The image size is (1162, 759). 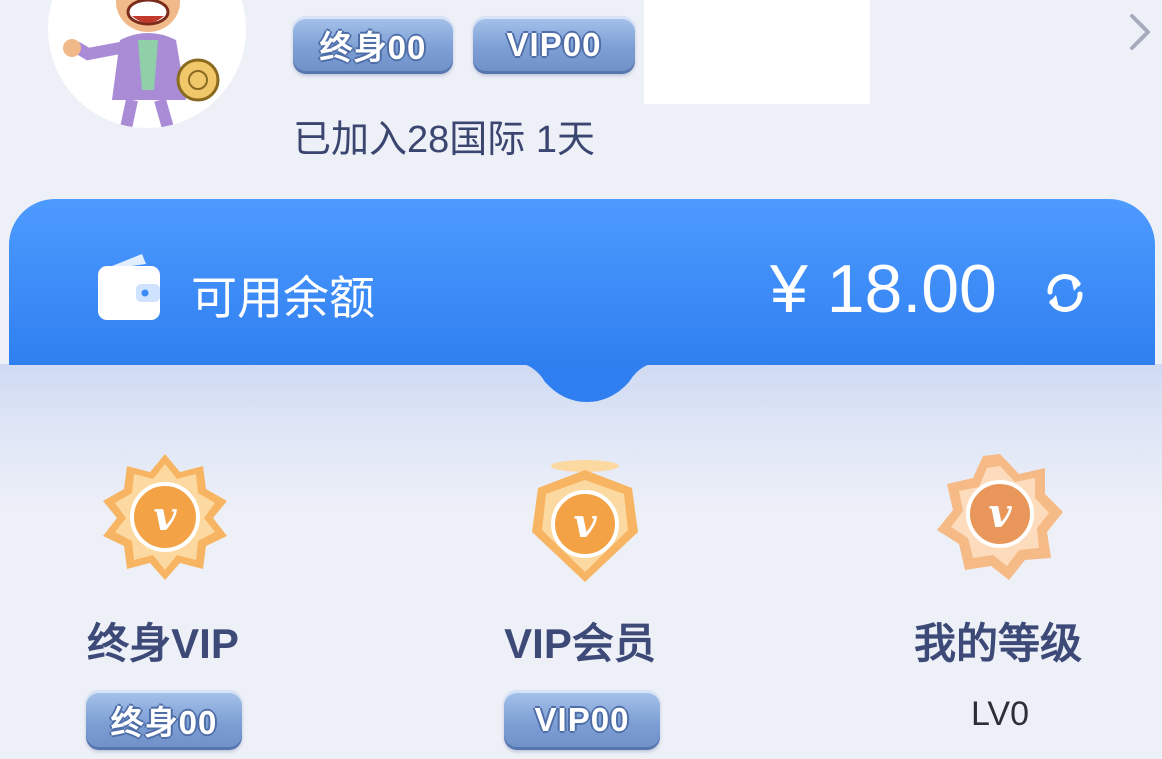 I want to click on my-level-medal-icon: v, so click(x=1000, y=517).